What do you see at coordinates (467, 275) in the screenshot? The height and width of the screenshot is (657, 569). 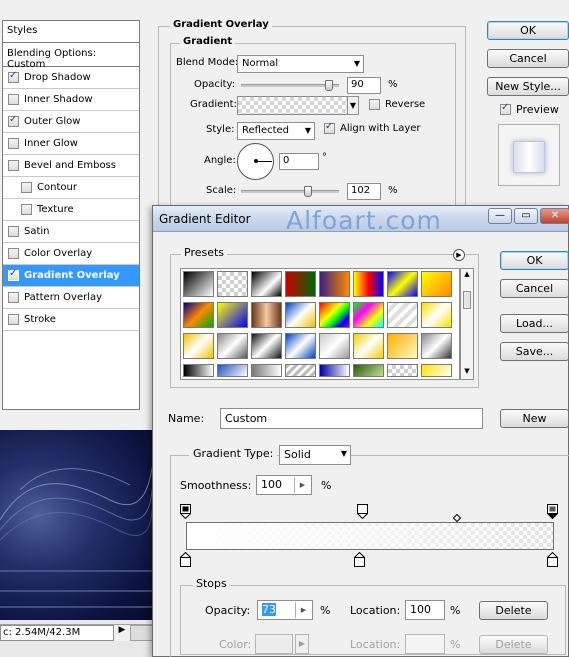 I see `scroll-up-icon: ▲` at bounding box center [467, 275].